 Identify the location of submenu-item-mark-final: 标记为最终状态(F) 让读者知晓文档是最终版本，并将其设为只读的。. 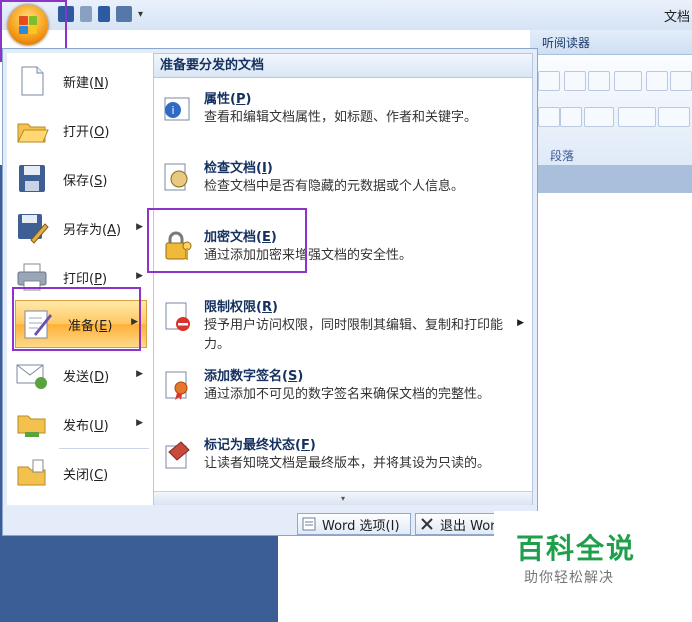
(343, 462).